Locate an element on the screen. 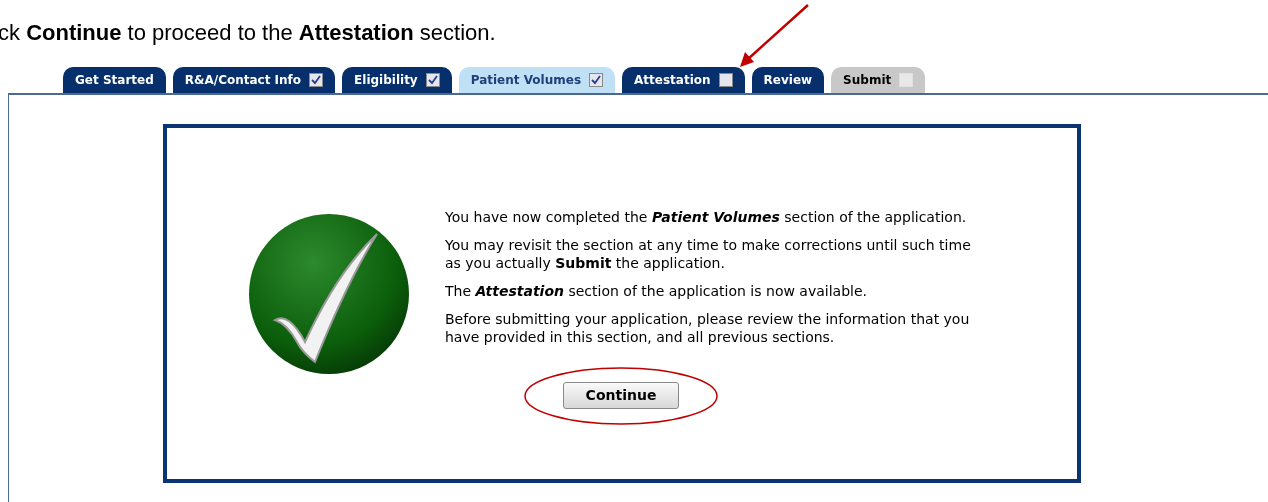 The height and width of the screenshot is (502, 1268). continue-button: Continue is located at coordinates (621, 395).